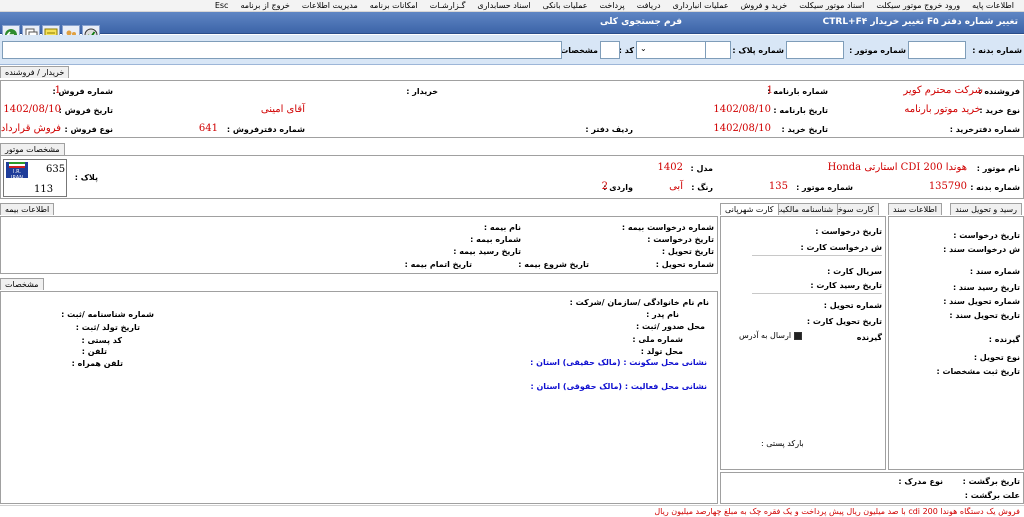  I want to click on owner-father-label: نام پدر :, so click(662, 314).